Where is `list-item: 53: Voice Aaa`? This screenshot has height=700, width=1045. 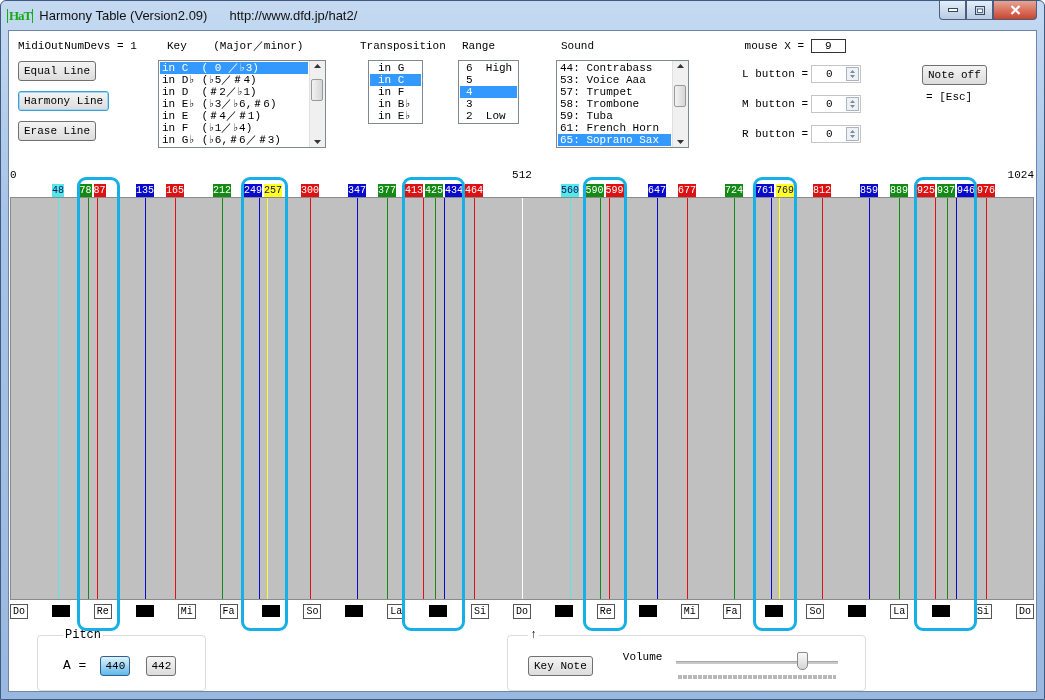 list-item: 53: Voice Aaa is located at coordinates (614, 80).